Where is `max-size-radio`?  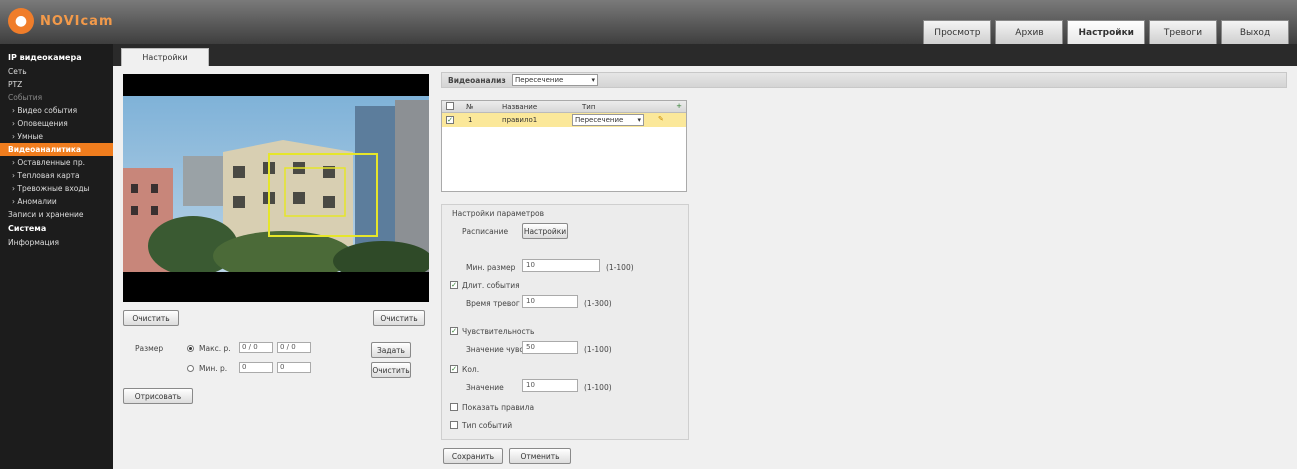 max-size-radio is located at coordinates (190, 348).